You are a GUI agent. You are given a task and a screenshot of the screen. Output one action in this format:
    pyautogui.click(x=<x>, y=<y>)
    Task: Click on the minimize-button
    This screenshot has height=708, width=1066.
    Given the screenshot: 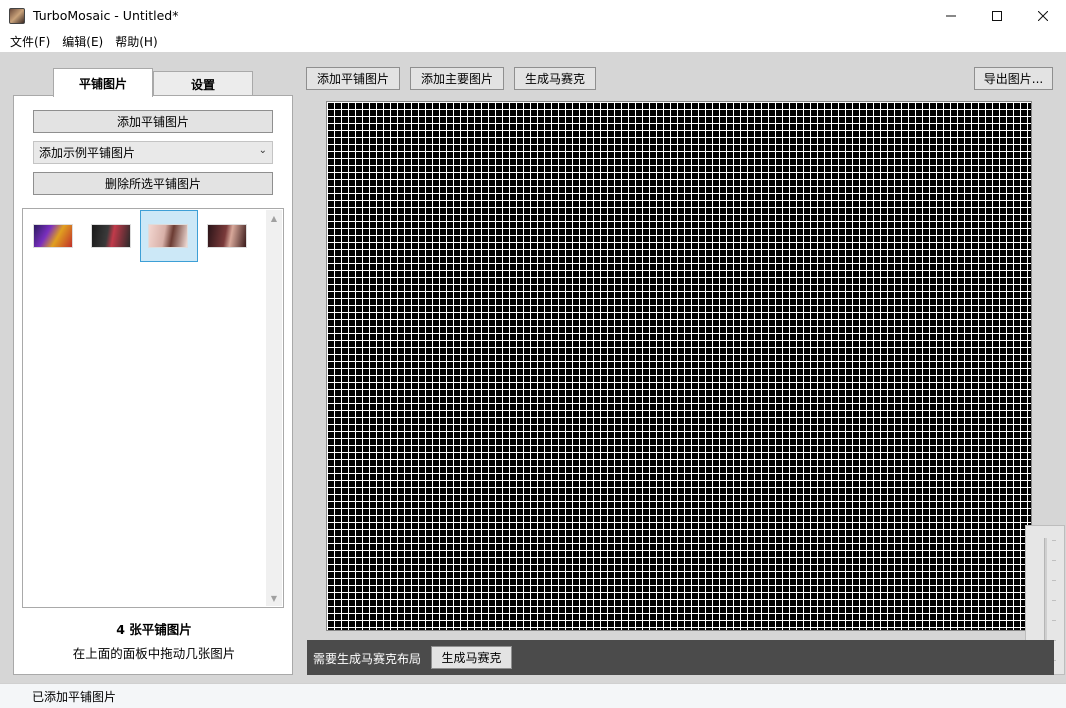 What is the action you would take?
    pyautogui.click(x=951, y=15)
    